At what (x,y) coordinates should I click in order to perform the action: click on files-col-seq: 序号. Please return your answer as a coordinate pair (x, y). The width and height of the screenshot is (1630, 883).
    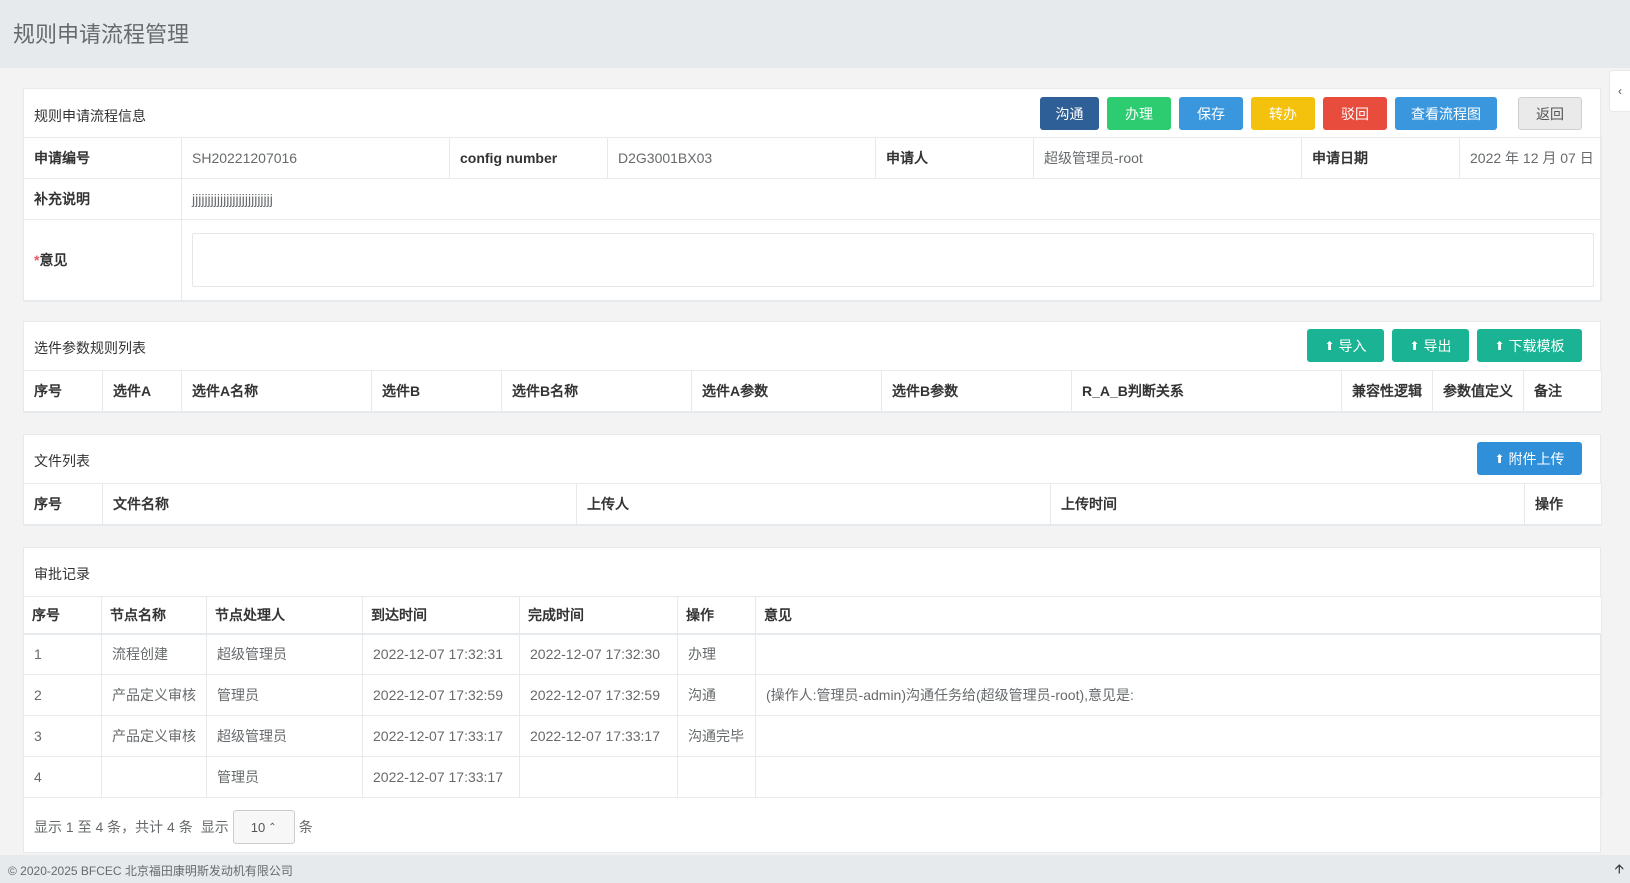
    Looking at the image, I should click on (63, 504).